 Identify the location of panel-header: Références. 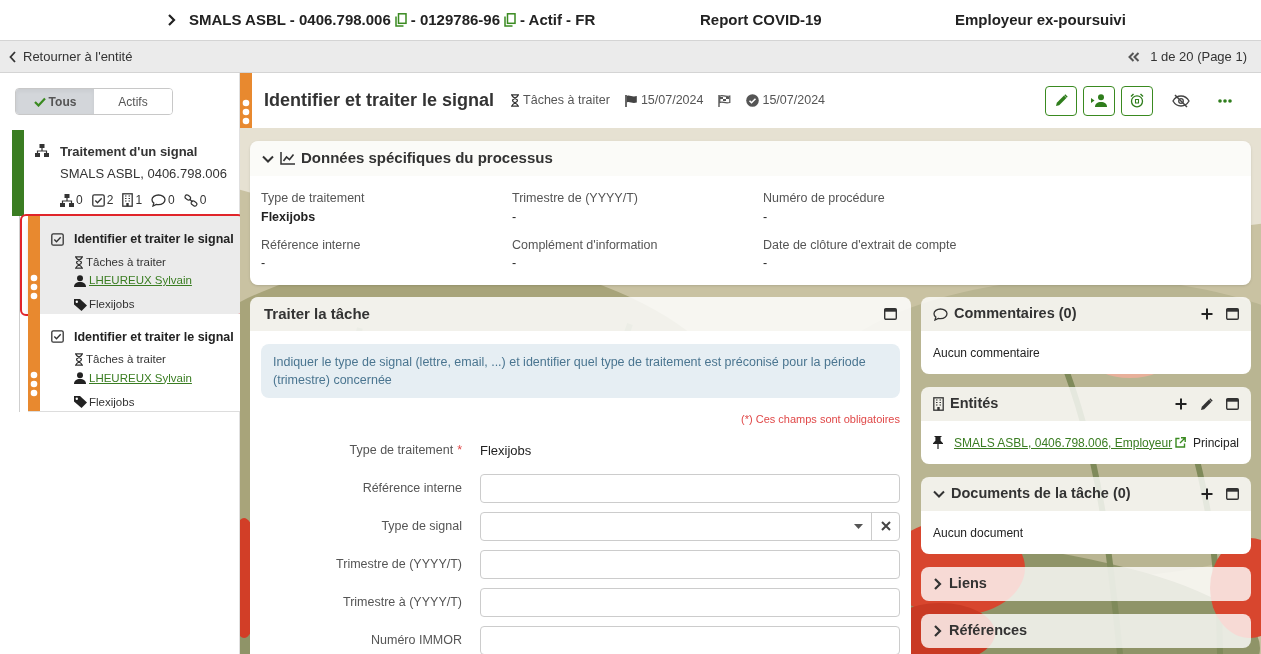
(1086, 631).